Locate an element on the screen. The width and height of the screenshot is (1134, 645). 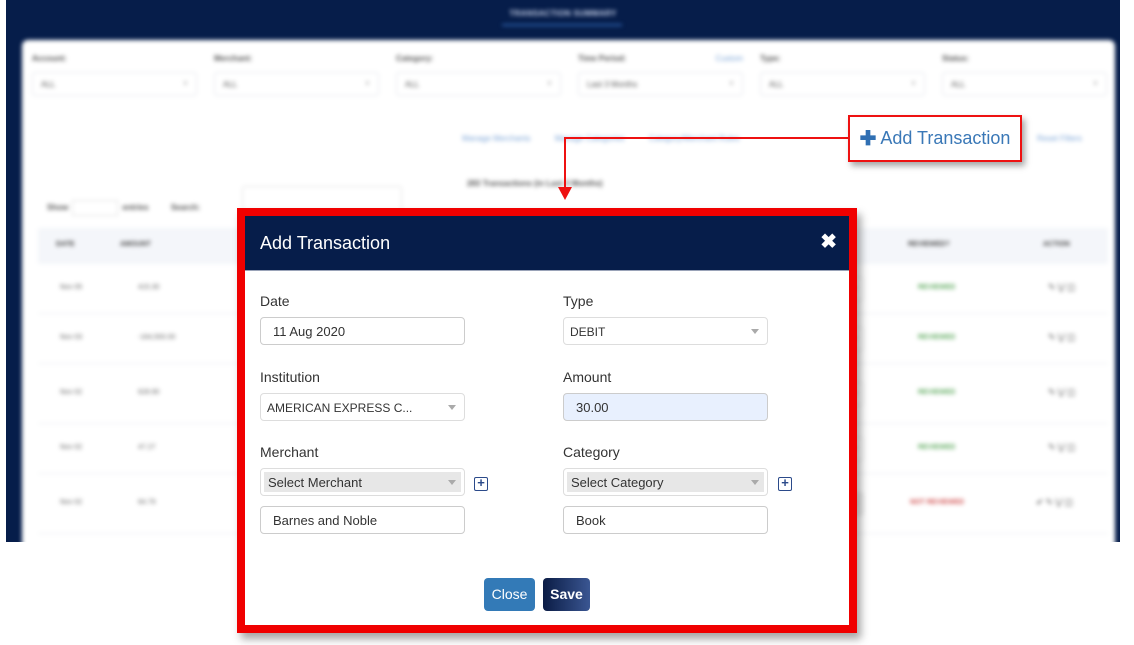
category-name-input: Book is located at coordinates (665, 520).